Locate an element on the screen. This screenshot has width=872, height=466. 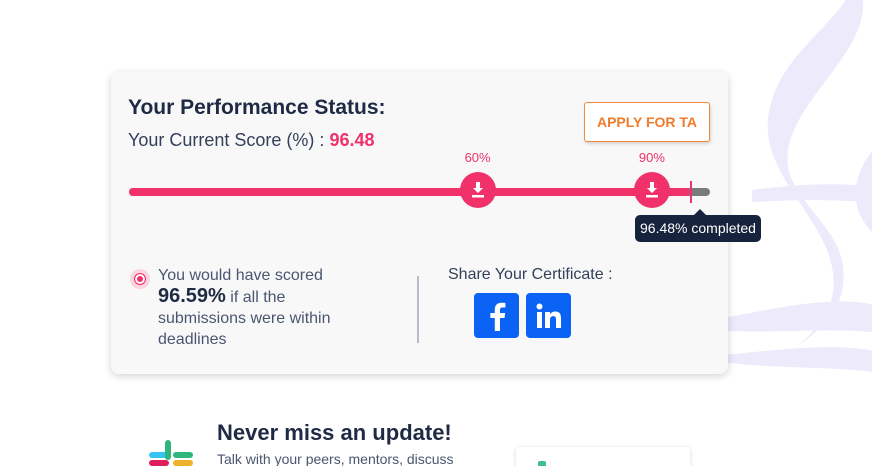
current-score-label: Your Current Score (%) : is located at coordinates (226, 140).